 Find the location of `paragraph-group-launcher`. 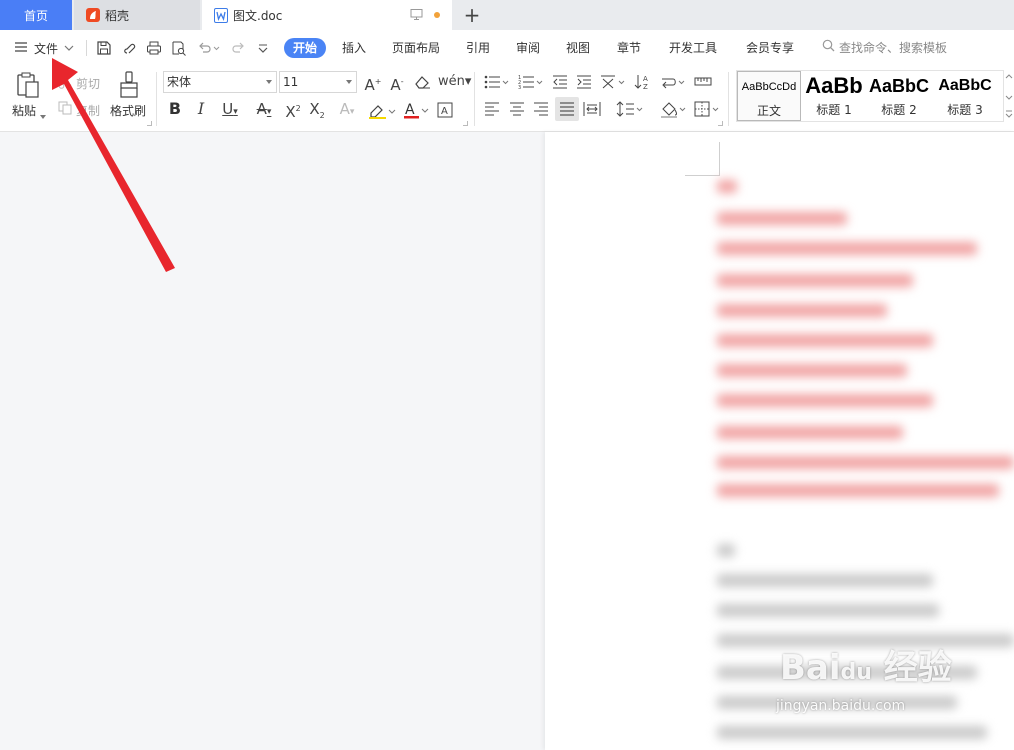

paragraph-group-launcher is located at coordinates (720, 123).